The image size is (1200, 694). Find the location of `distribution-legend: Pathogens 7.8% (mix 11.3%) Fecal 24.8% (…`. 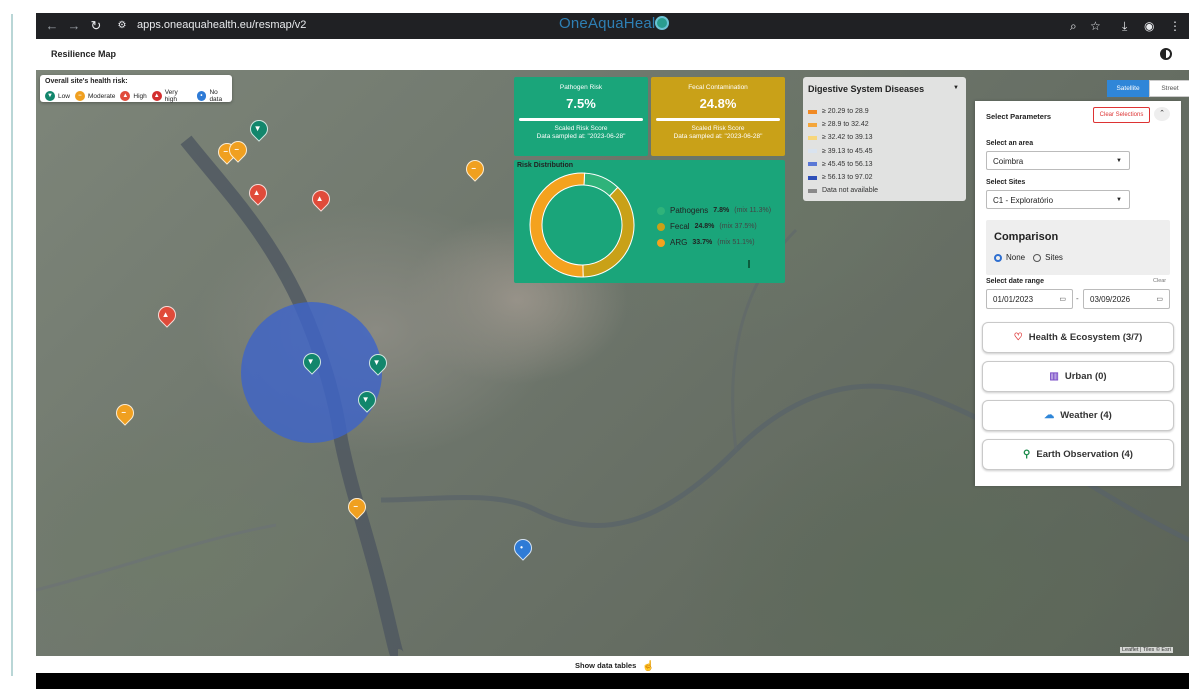

distribution-legend: Pathogens 7.8% (mix 11.3%) Fecal 24.8% (… is located at coordinates (714, 230).